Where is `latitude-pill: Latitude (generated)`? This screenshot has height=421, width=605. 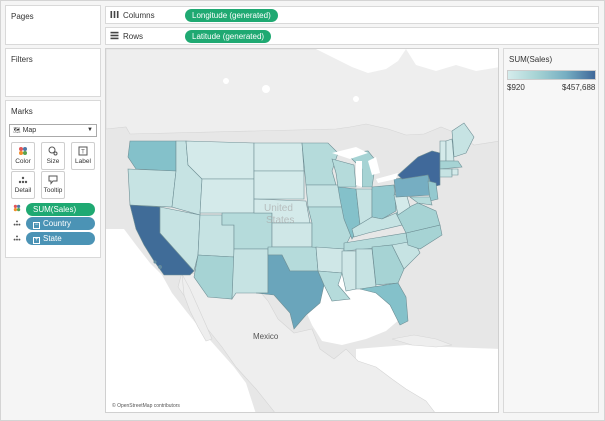
latitude-pill: Latitude (generated) is located at coordinates (228, 36).